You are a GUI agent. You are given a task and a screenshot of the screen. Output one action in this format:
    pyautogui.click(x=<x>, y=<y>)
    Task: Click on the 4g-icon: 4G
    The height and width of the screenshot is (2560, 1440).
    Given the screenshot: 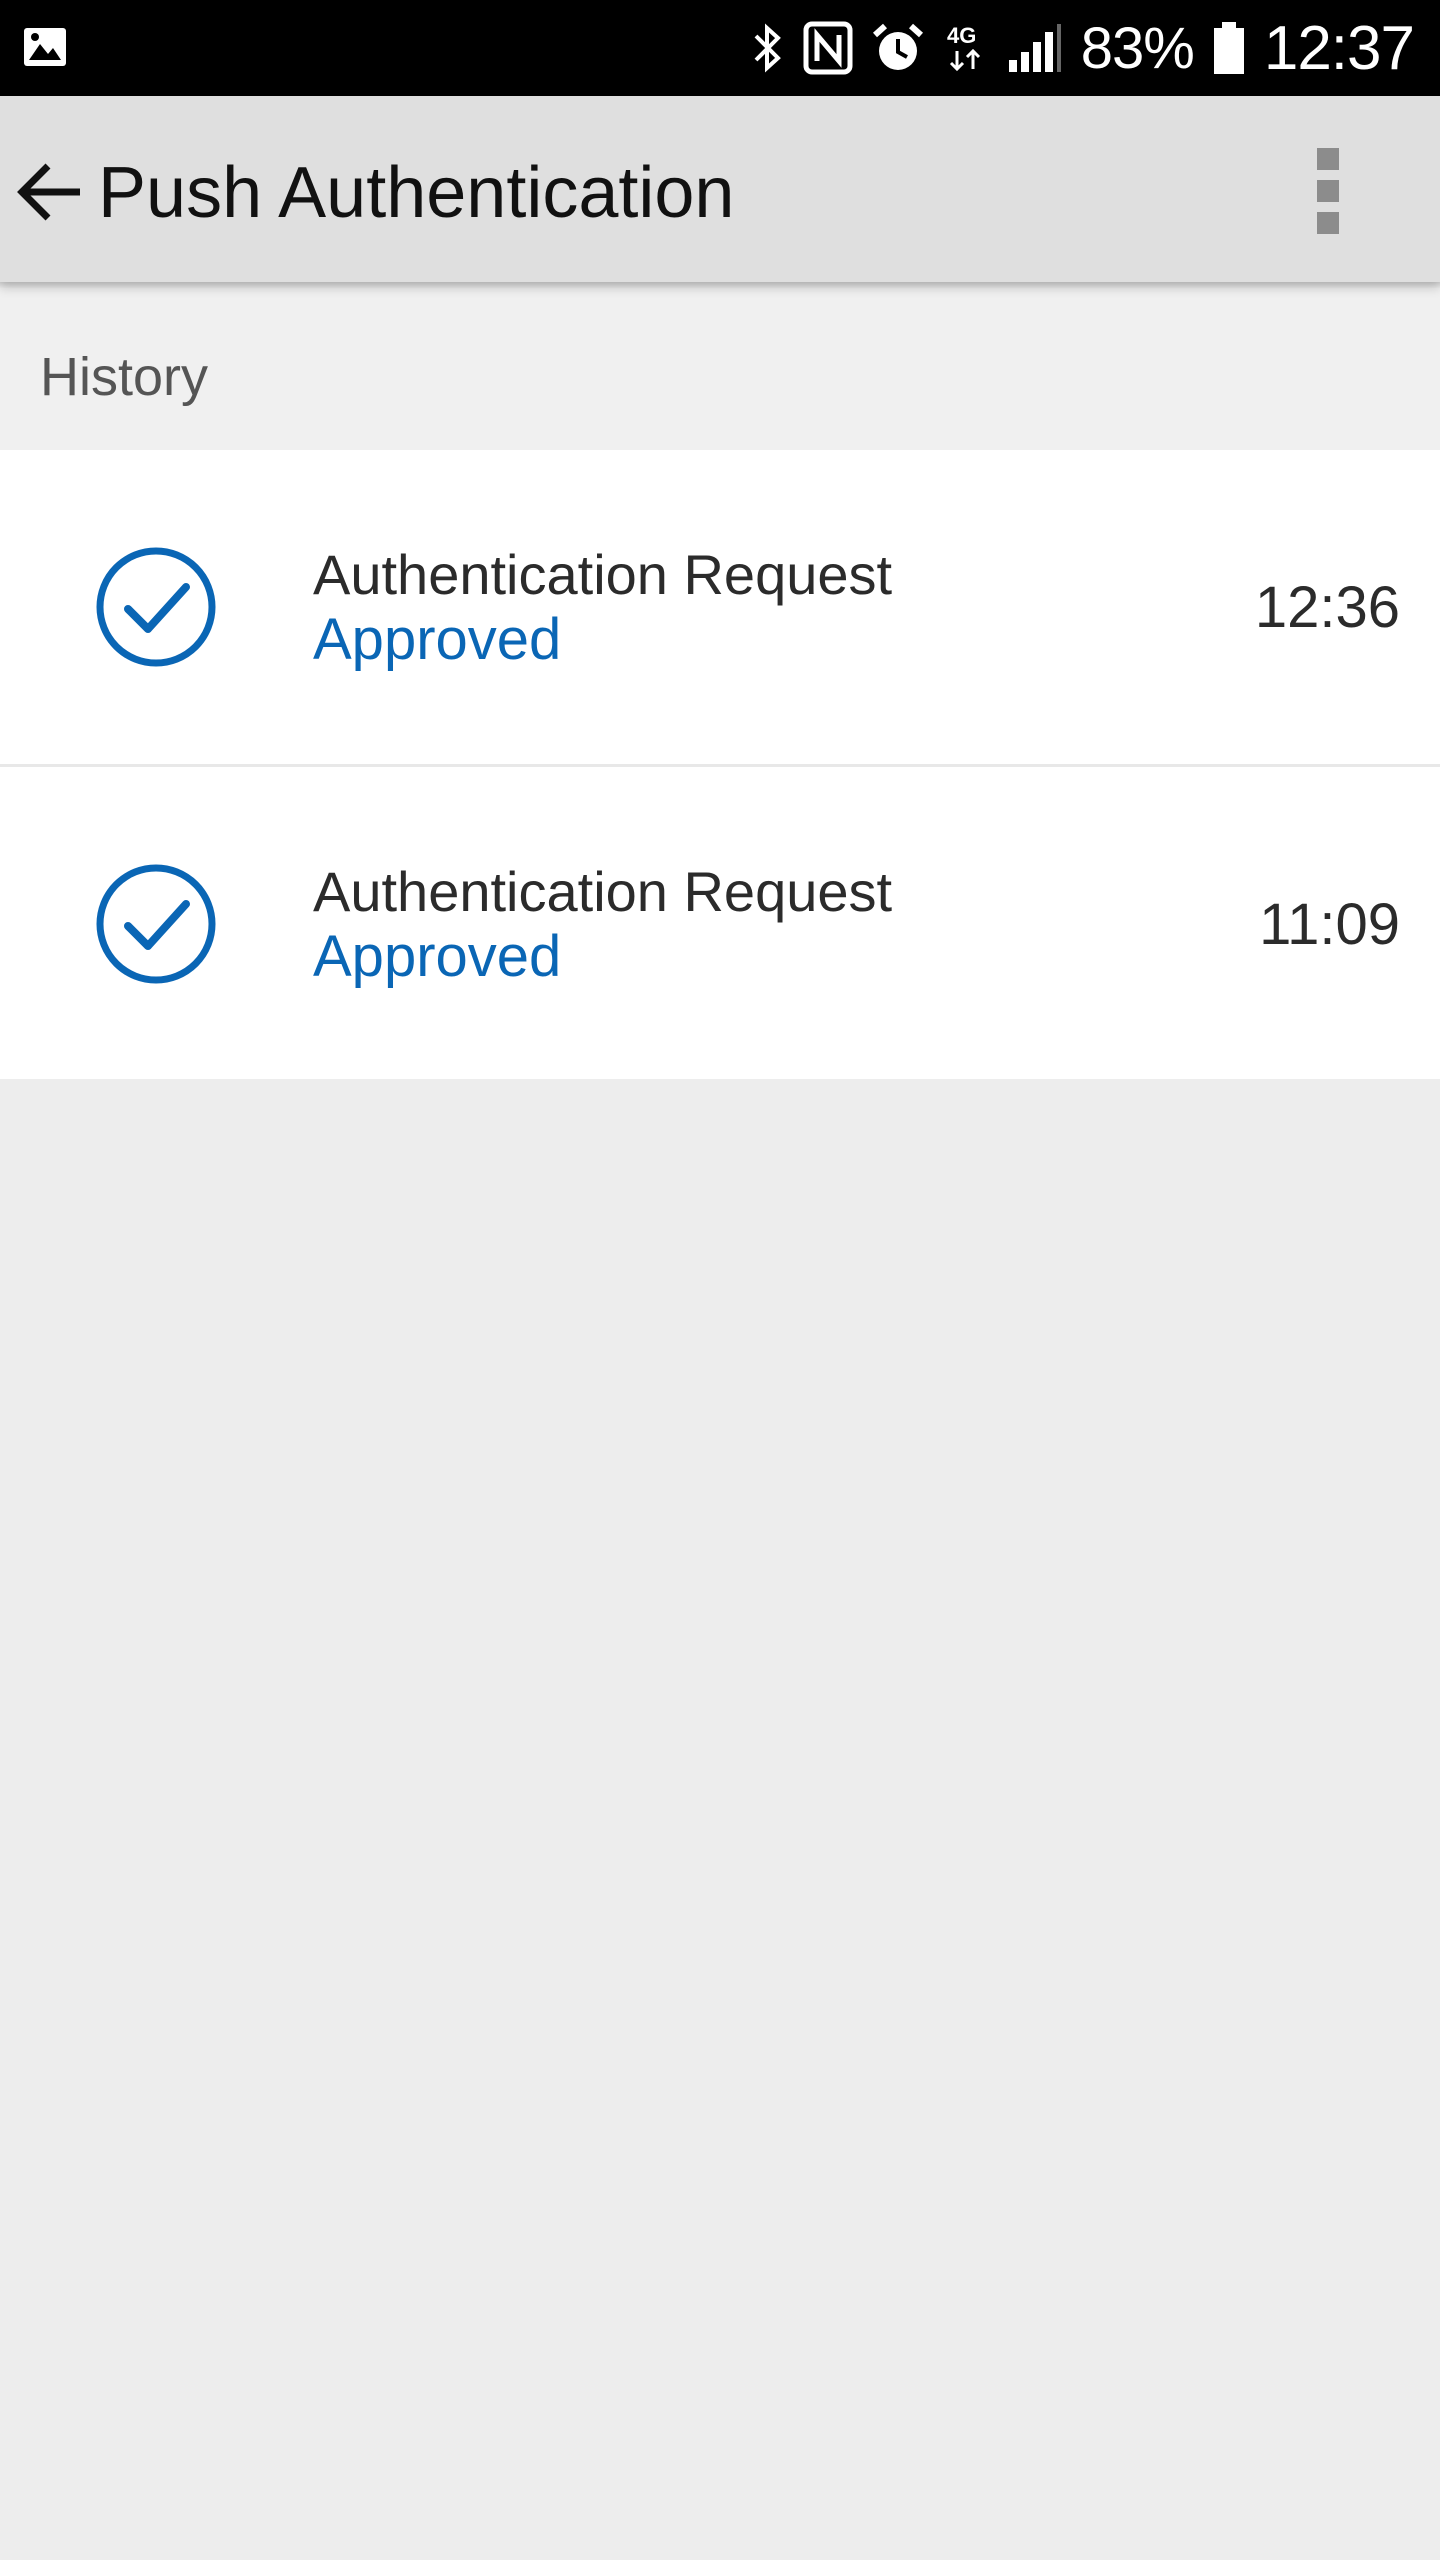 What is the action you would take?
    pyautogui.click(x=963, y=47)
    